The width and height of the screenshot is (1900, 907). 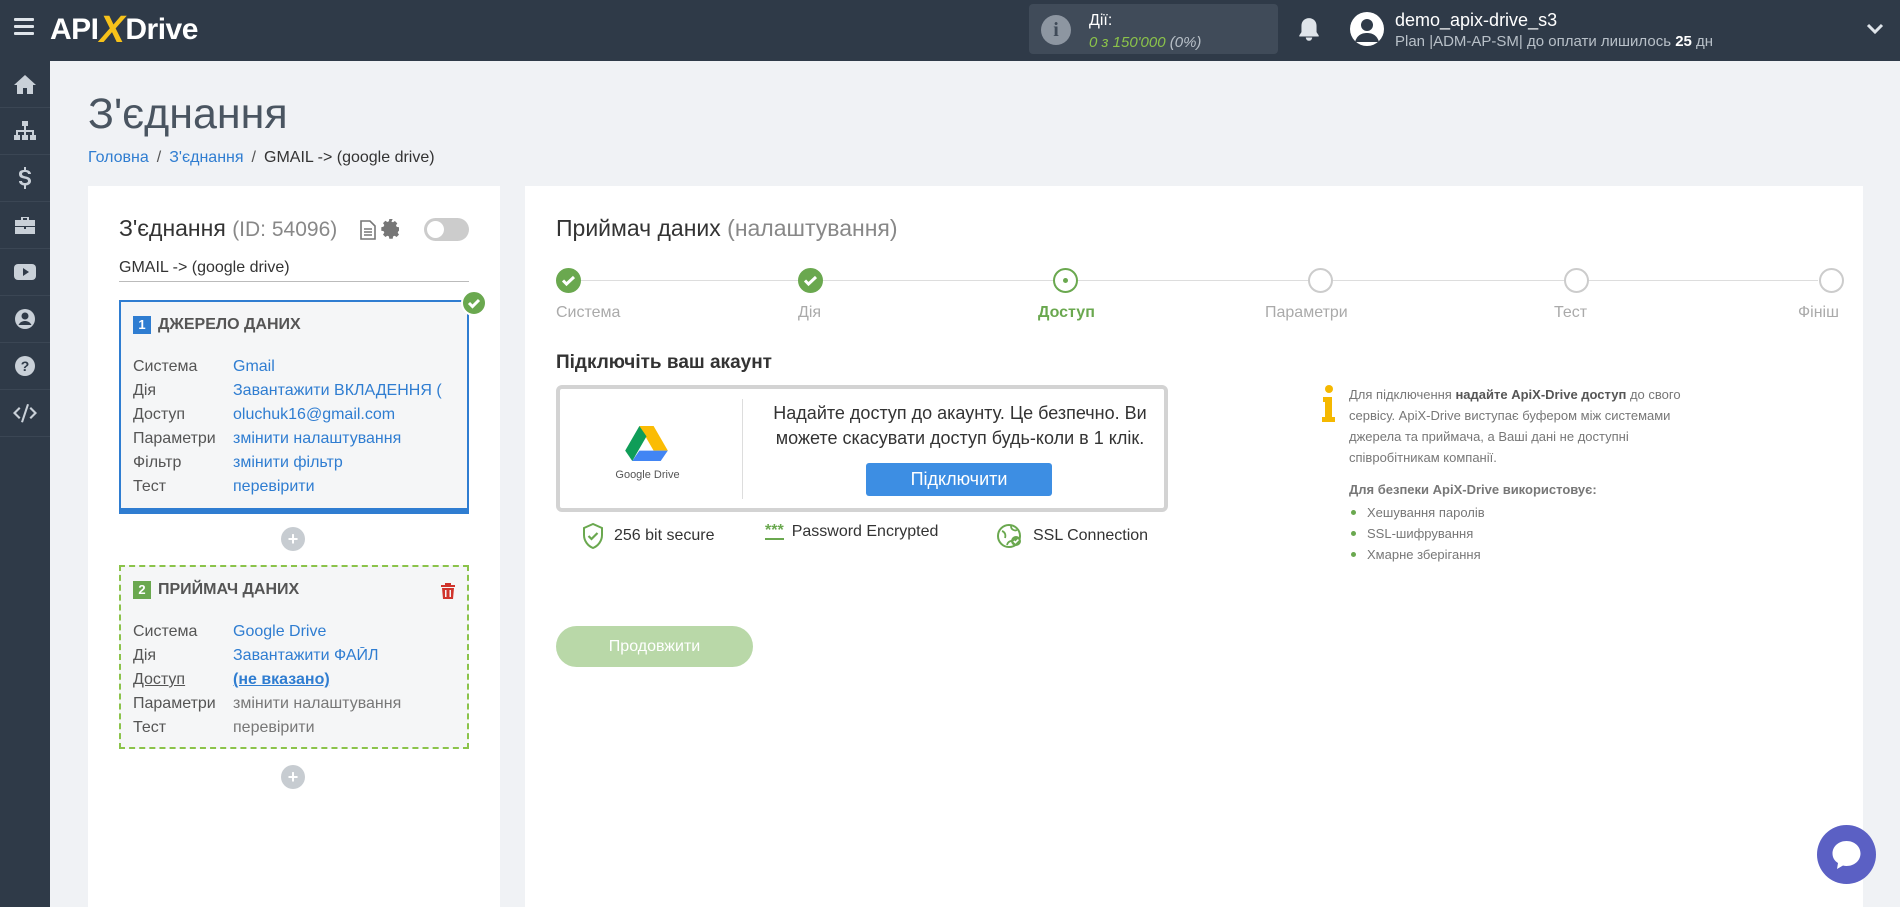 I want to click on actions-value: 0 з 150'000 (0%), so click(x=1145, y=42).